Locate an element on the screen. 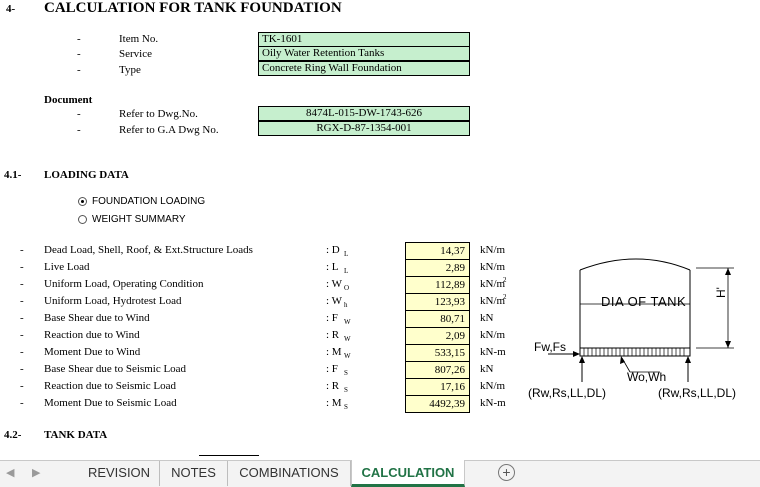  tab-calculation: CALCULATION is located at coordinates (408, 473).